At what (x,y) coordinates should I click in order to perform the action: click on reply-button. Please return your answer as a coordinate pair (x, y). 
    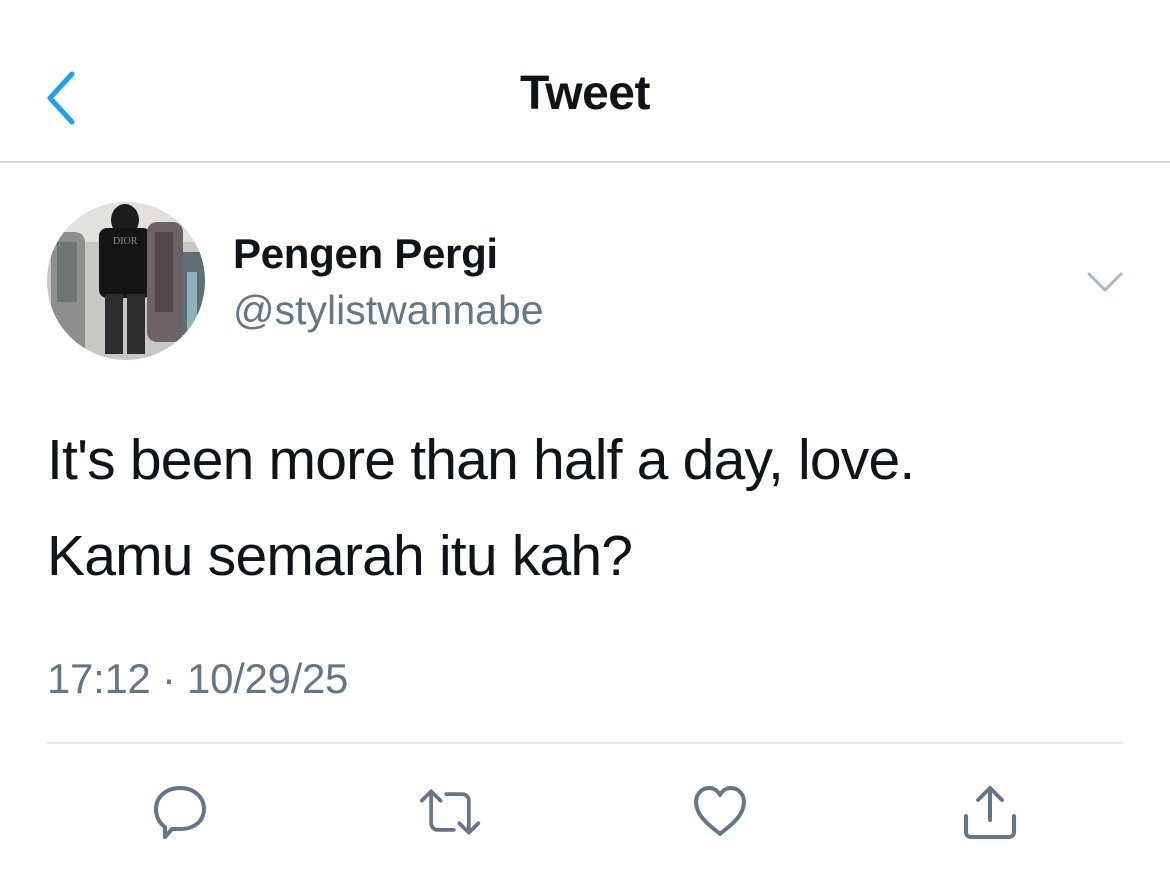
    Looking at the image, I should click on (180, 812).